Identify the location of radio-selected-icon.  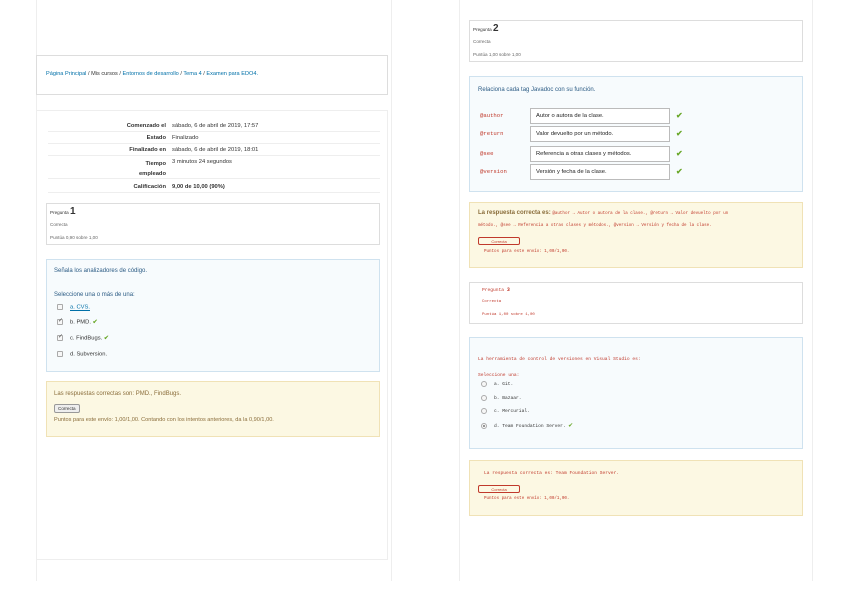
(484, 425).